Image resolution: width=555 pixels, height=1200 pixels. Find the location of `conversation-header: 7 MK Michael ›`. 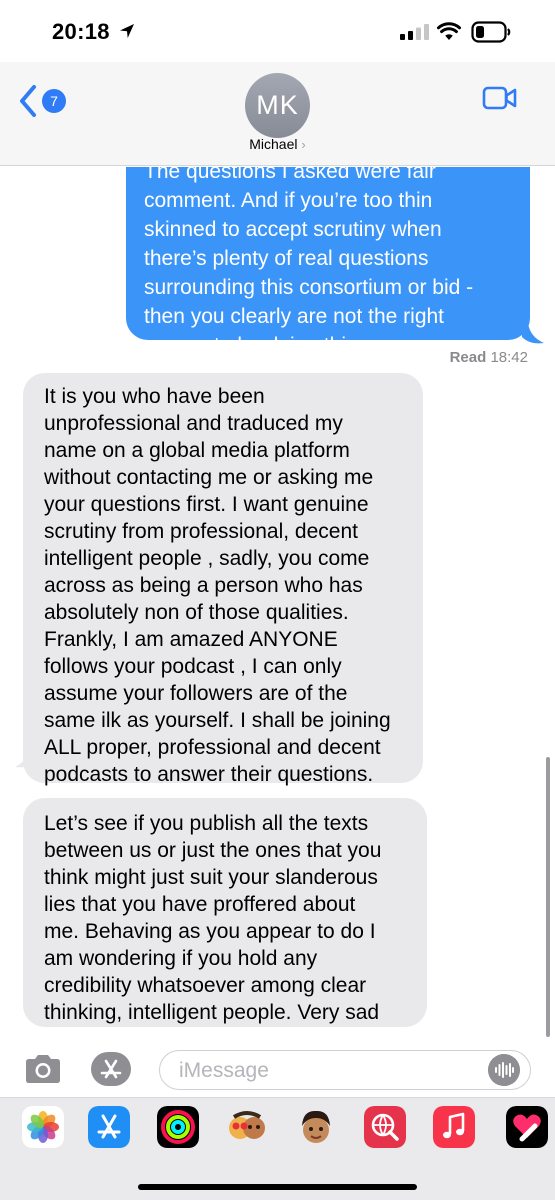

conversation-header: 7 MK Michael › is located at coordinates (277, 114).